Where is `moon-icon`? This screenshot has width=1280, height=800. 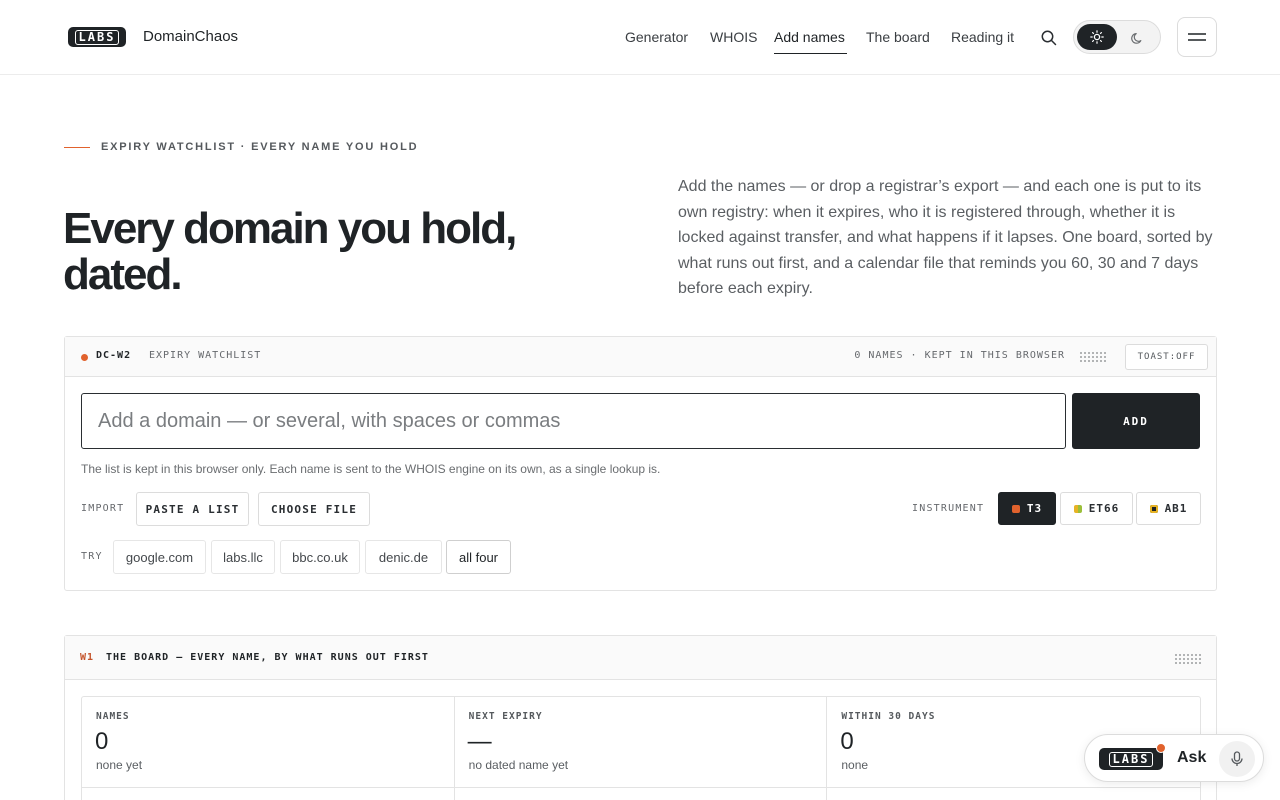 moon-icon is located at coordinates (1135, 38).